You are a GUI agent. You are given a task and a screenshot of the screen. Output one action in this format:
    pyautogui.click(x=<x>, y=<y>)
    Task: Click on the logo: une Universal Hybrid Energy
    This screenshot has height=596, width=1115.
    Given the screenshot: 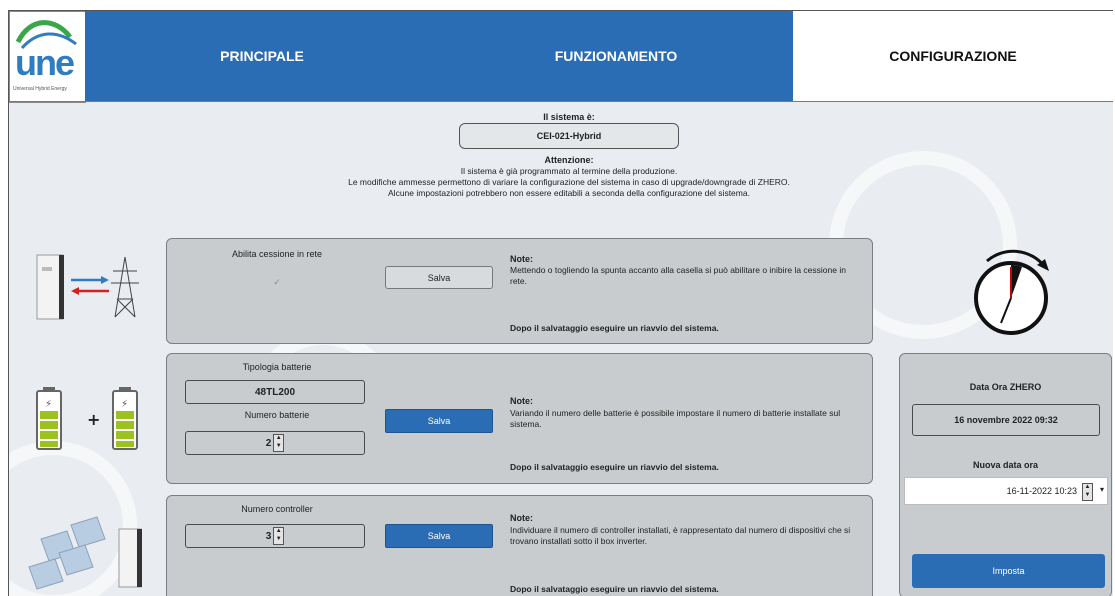 What is the action you would take?
    pyautogui.click(x=47, y=57)
    